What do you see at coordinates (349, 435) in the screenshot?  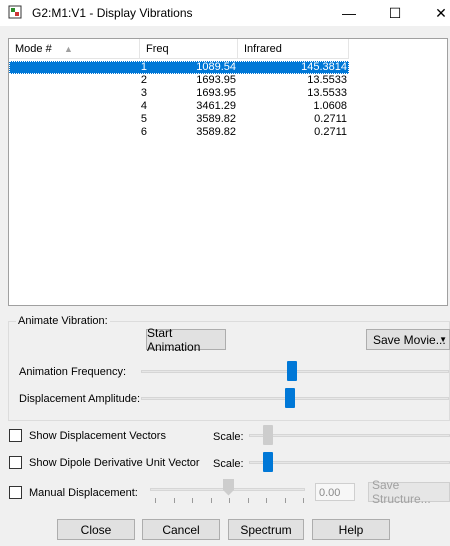 I see `vectors-scale-track` at bounding box center [349, 435].